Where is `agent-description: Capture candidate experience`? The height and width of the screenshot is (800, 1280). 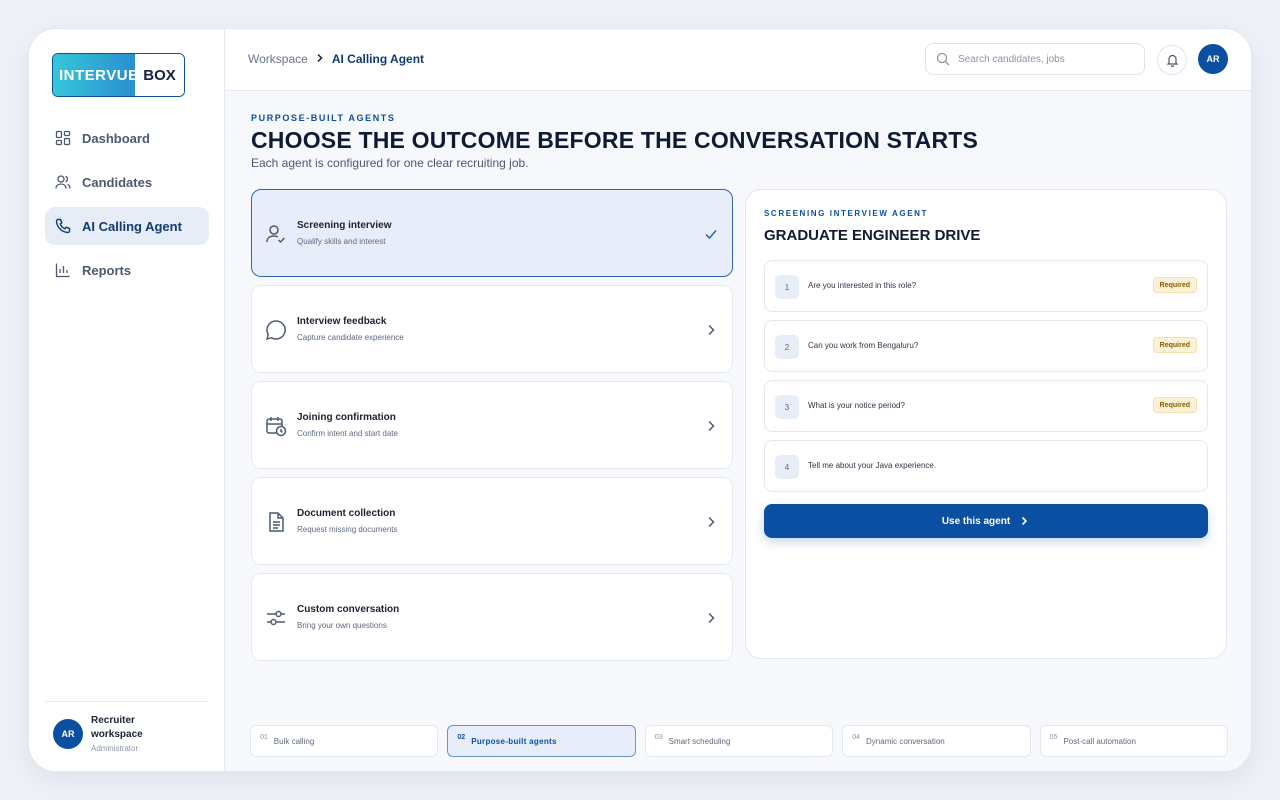 agent-description: Capture candidate experience is located at coordinates (350, 337).